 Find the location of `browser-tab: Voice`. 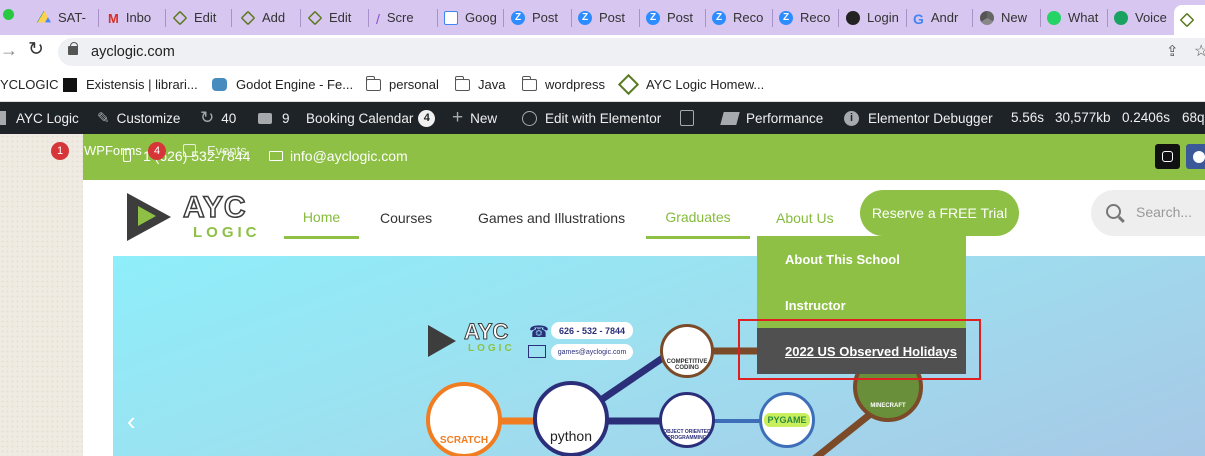

browser-tab: Voice is located at coordinates (1141, 17).